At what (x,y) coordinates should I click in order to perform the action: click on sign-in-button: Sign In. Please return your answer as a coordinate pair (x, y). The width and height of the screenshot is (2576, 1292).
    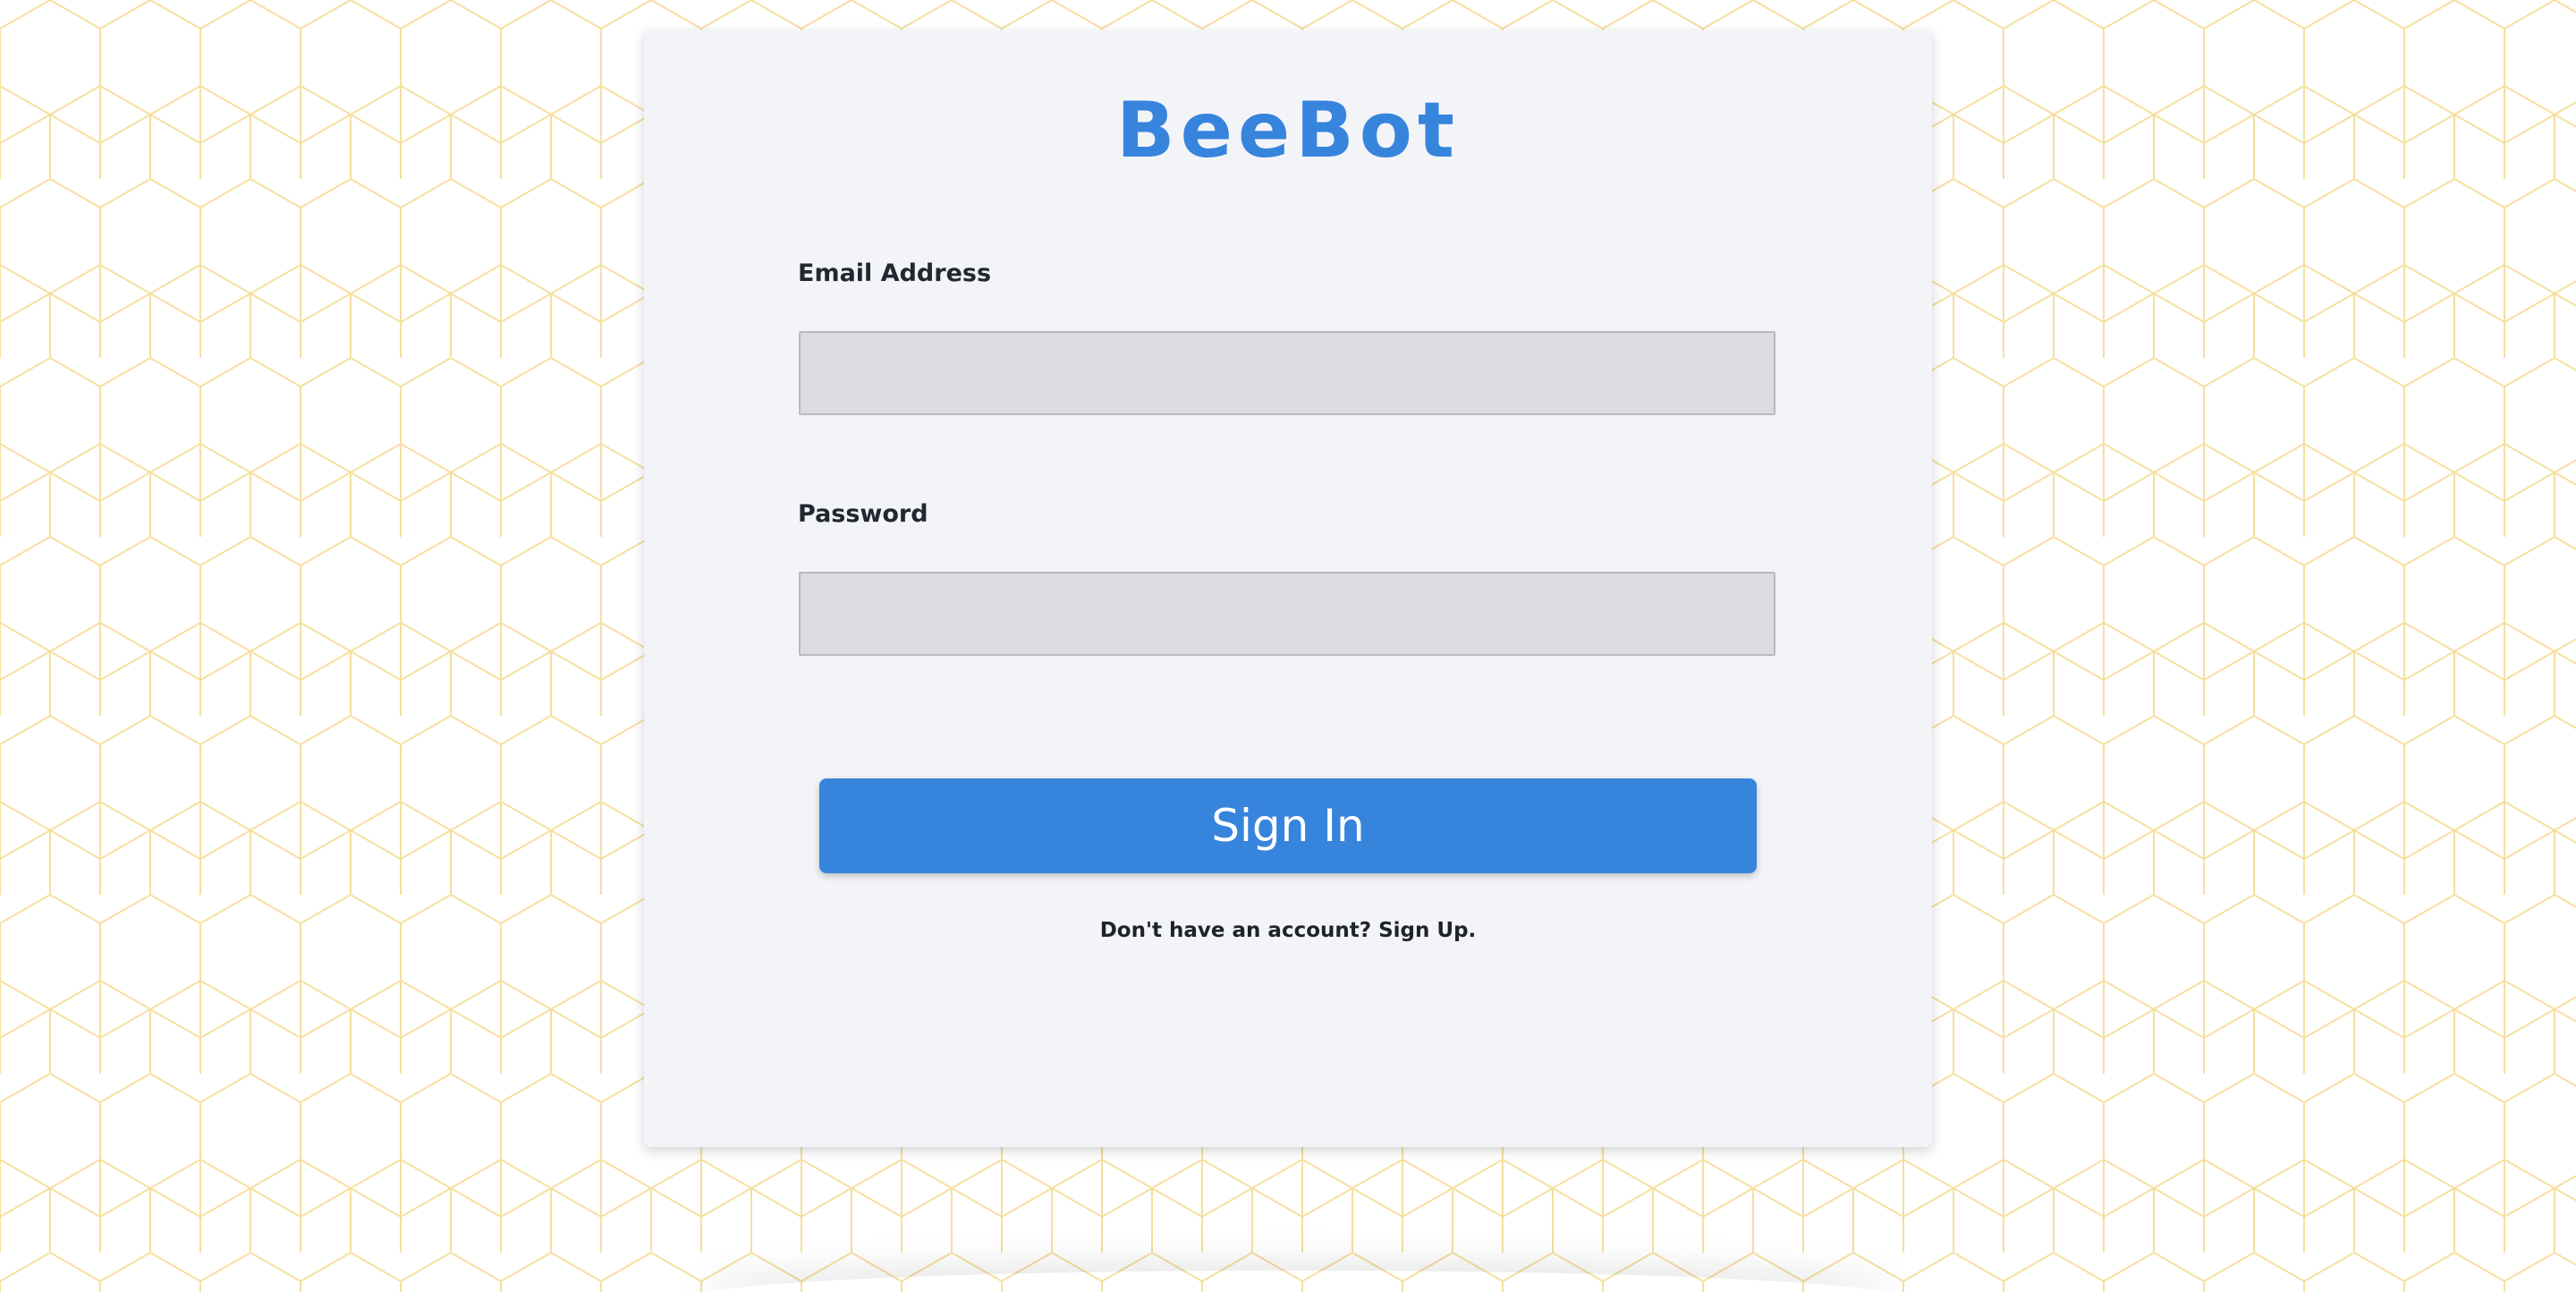
    Looking at the image, I should click on (1288, 825).